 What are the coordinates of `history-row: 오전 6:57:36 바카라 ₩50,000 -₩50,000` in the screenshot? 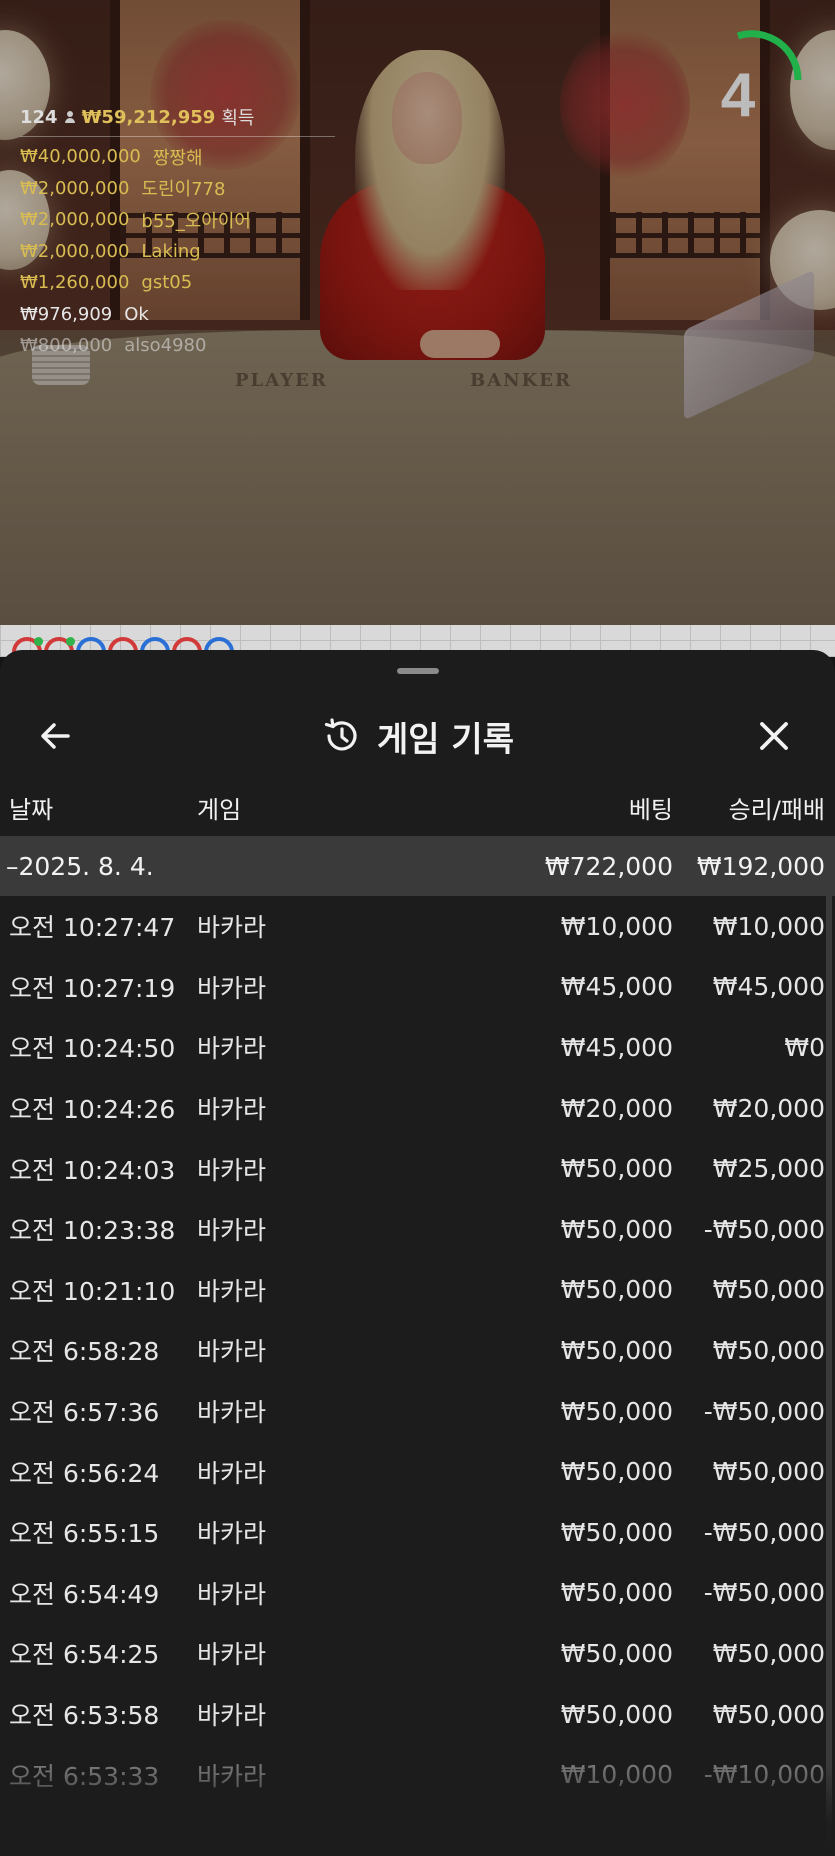 It's located at (417, 1411).